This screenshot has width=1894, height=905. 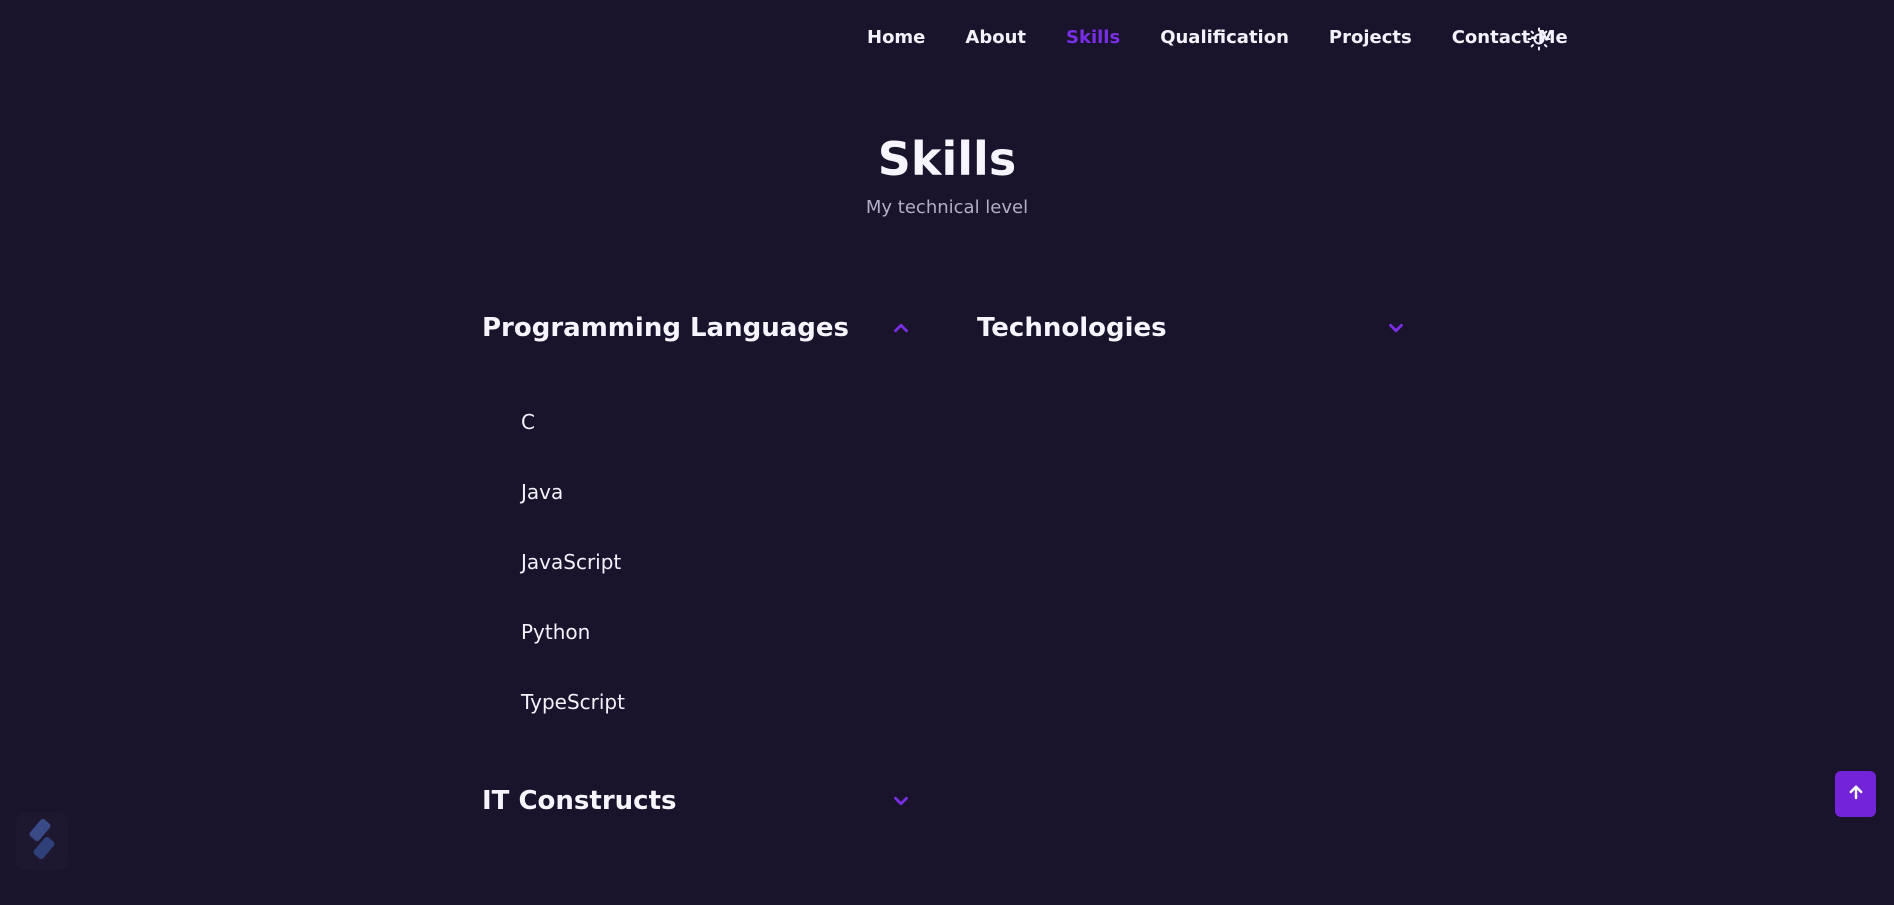 What do you see at coordinates (1072, 328) in the screenshot?
I see `skill-group-title: Technologies` at bounding box center [1072, 328].